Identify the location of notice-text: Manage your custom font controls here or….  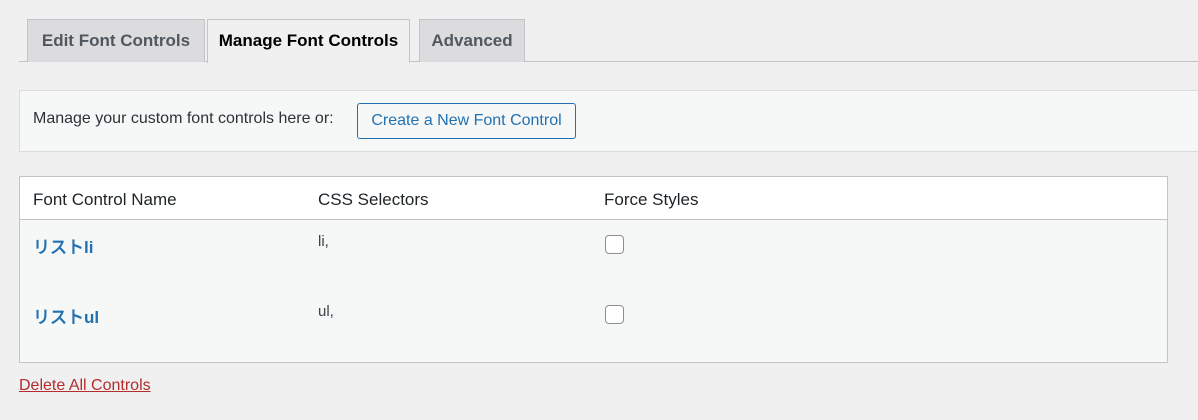
(183, 118).